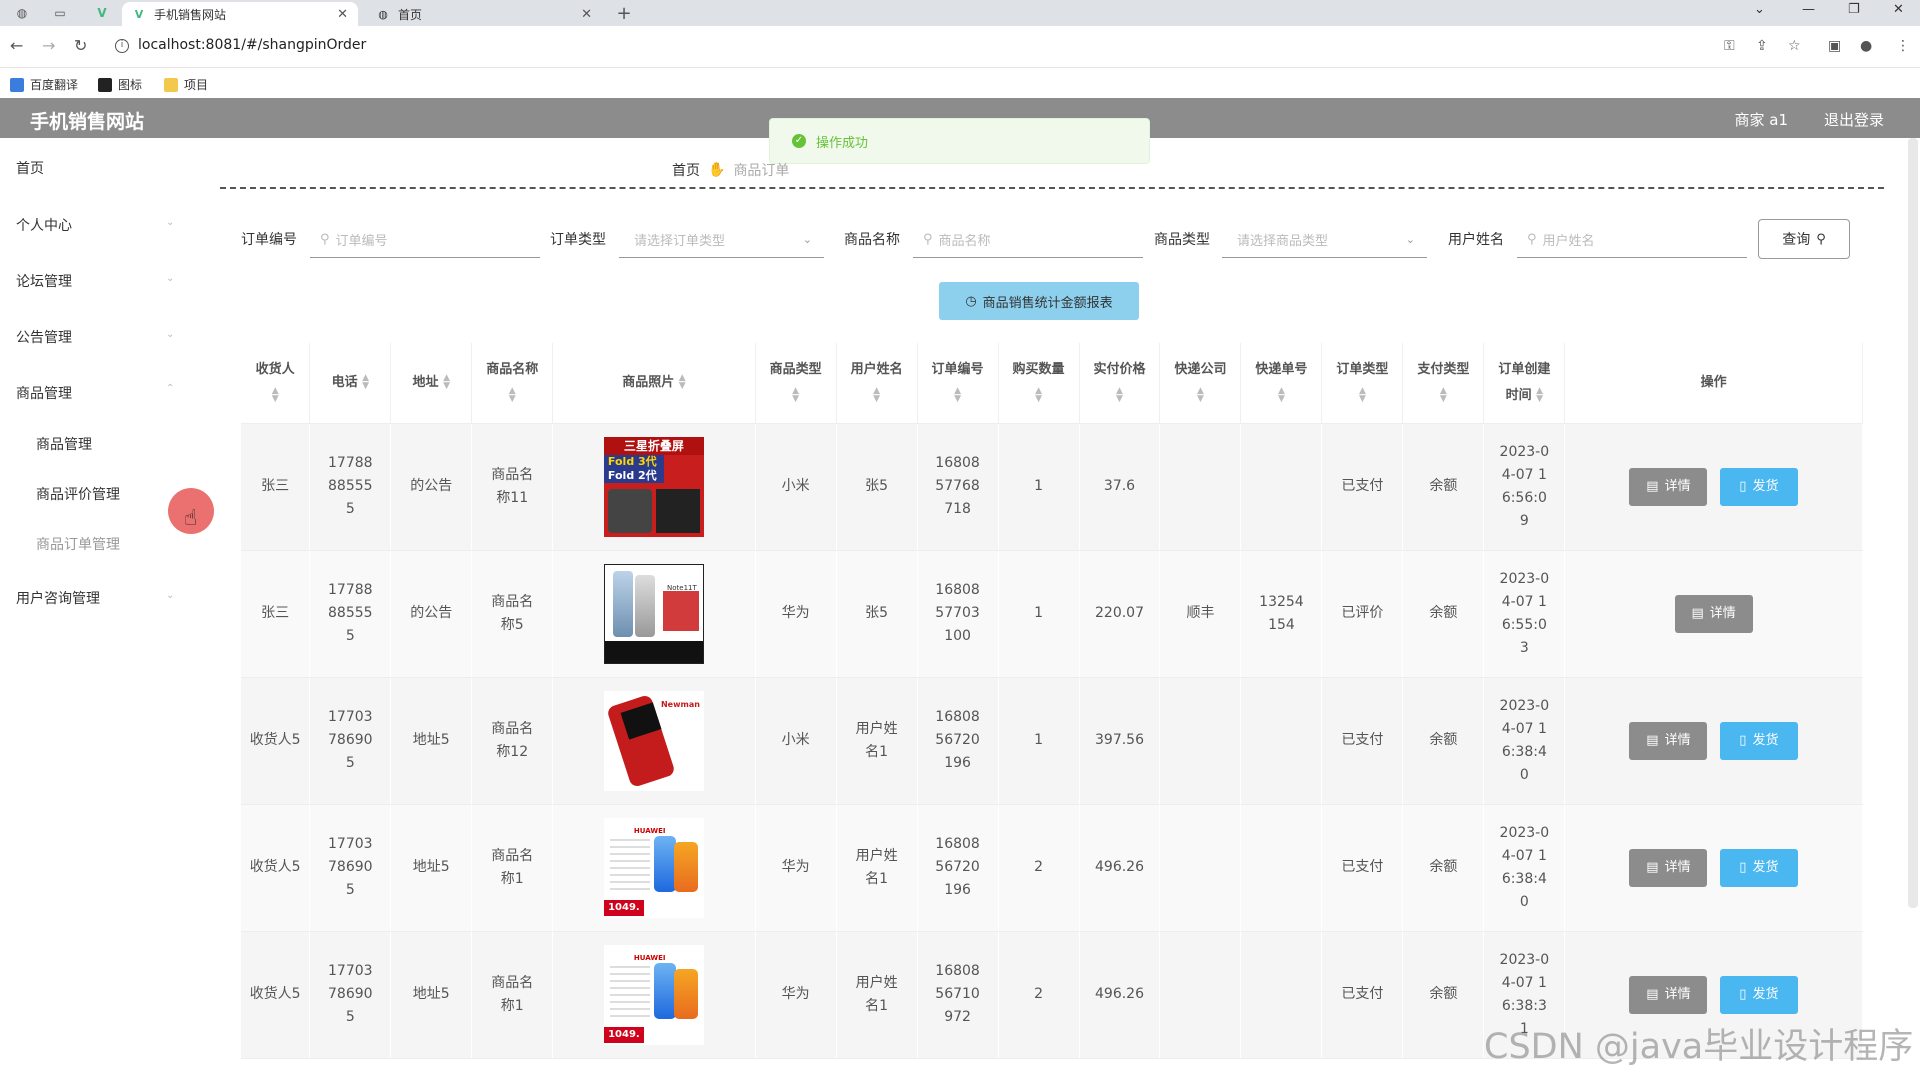 Image resolution: width=1920 pixels, height=1072 pixels. Describe the element at coordinates (1200, 383) in the screenshot. I see `col-courier: 快递公司 ▲ ▼` at that location.